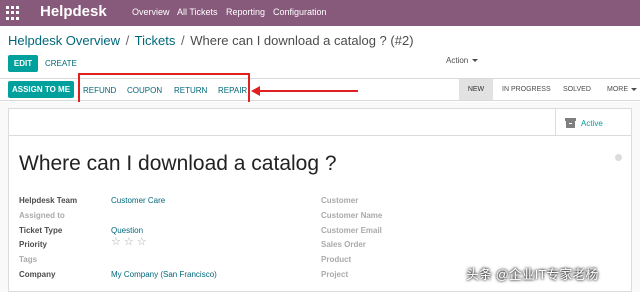 The image size is (640, 292). Describe the element at coordinates (33, 244) in the screenshot. I see `field-label-priority: Priority` at that location.